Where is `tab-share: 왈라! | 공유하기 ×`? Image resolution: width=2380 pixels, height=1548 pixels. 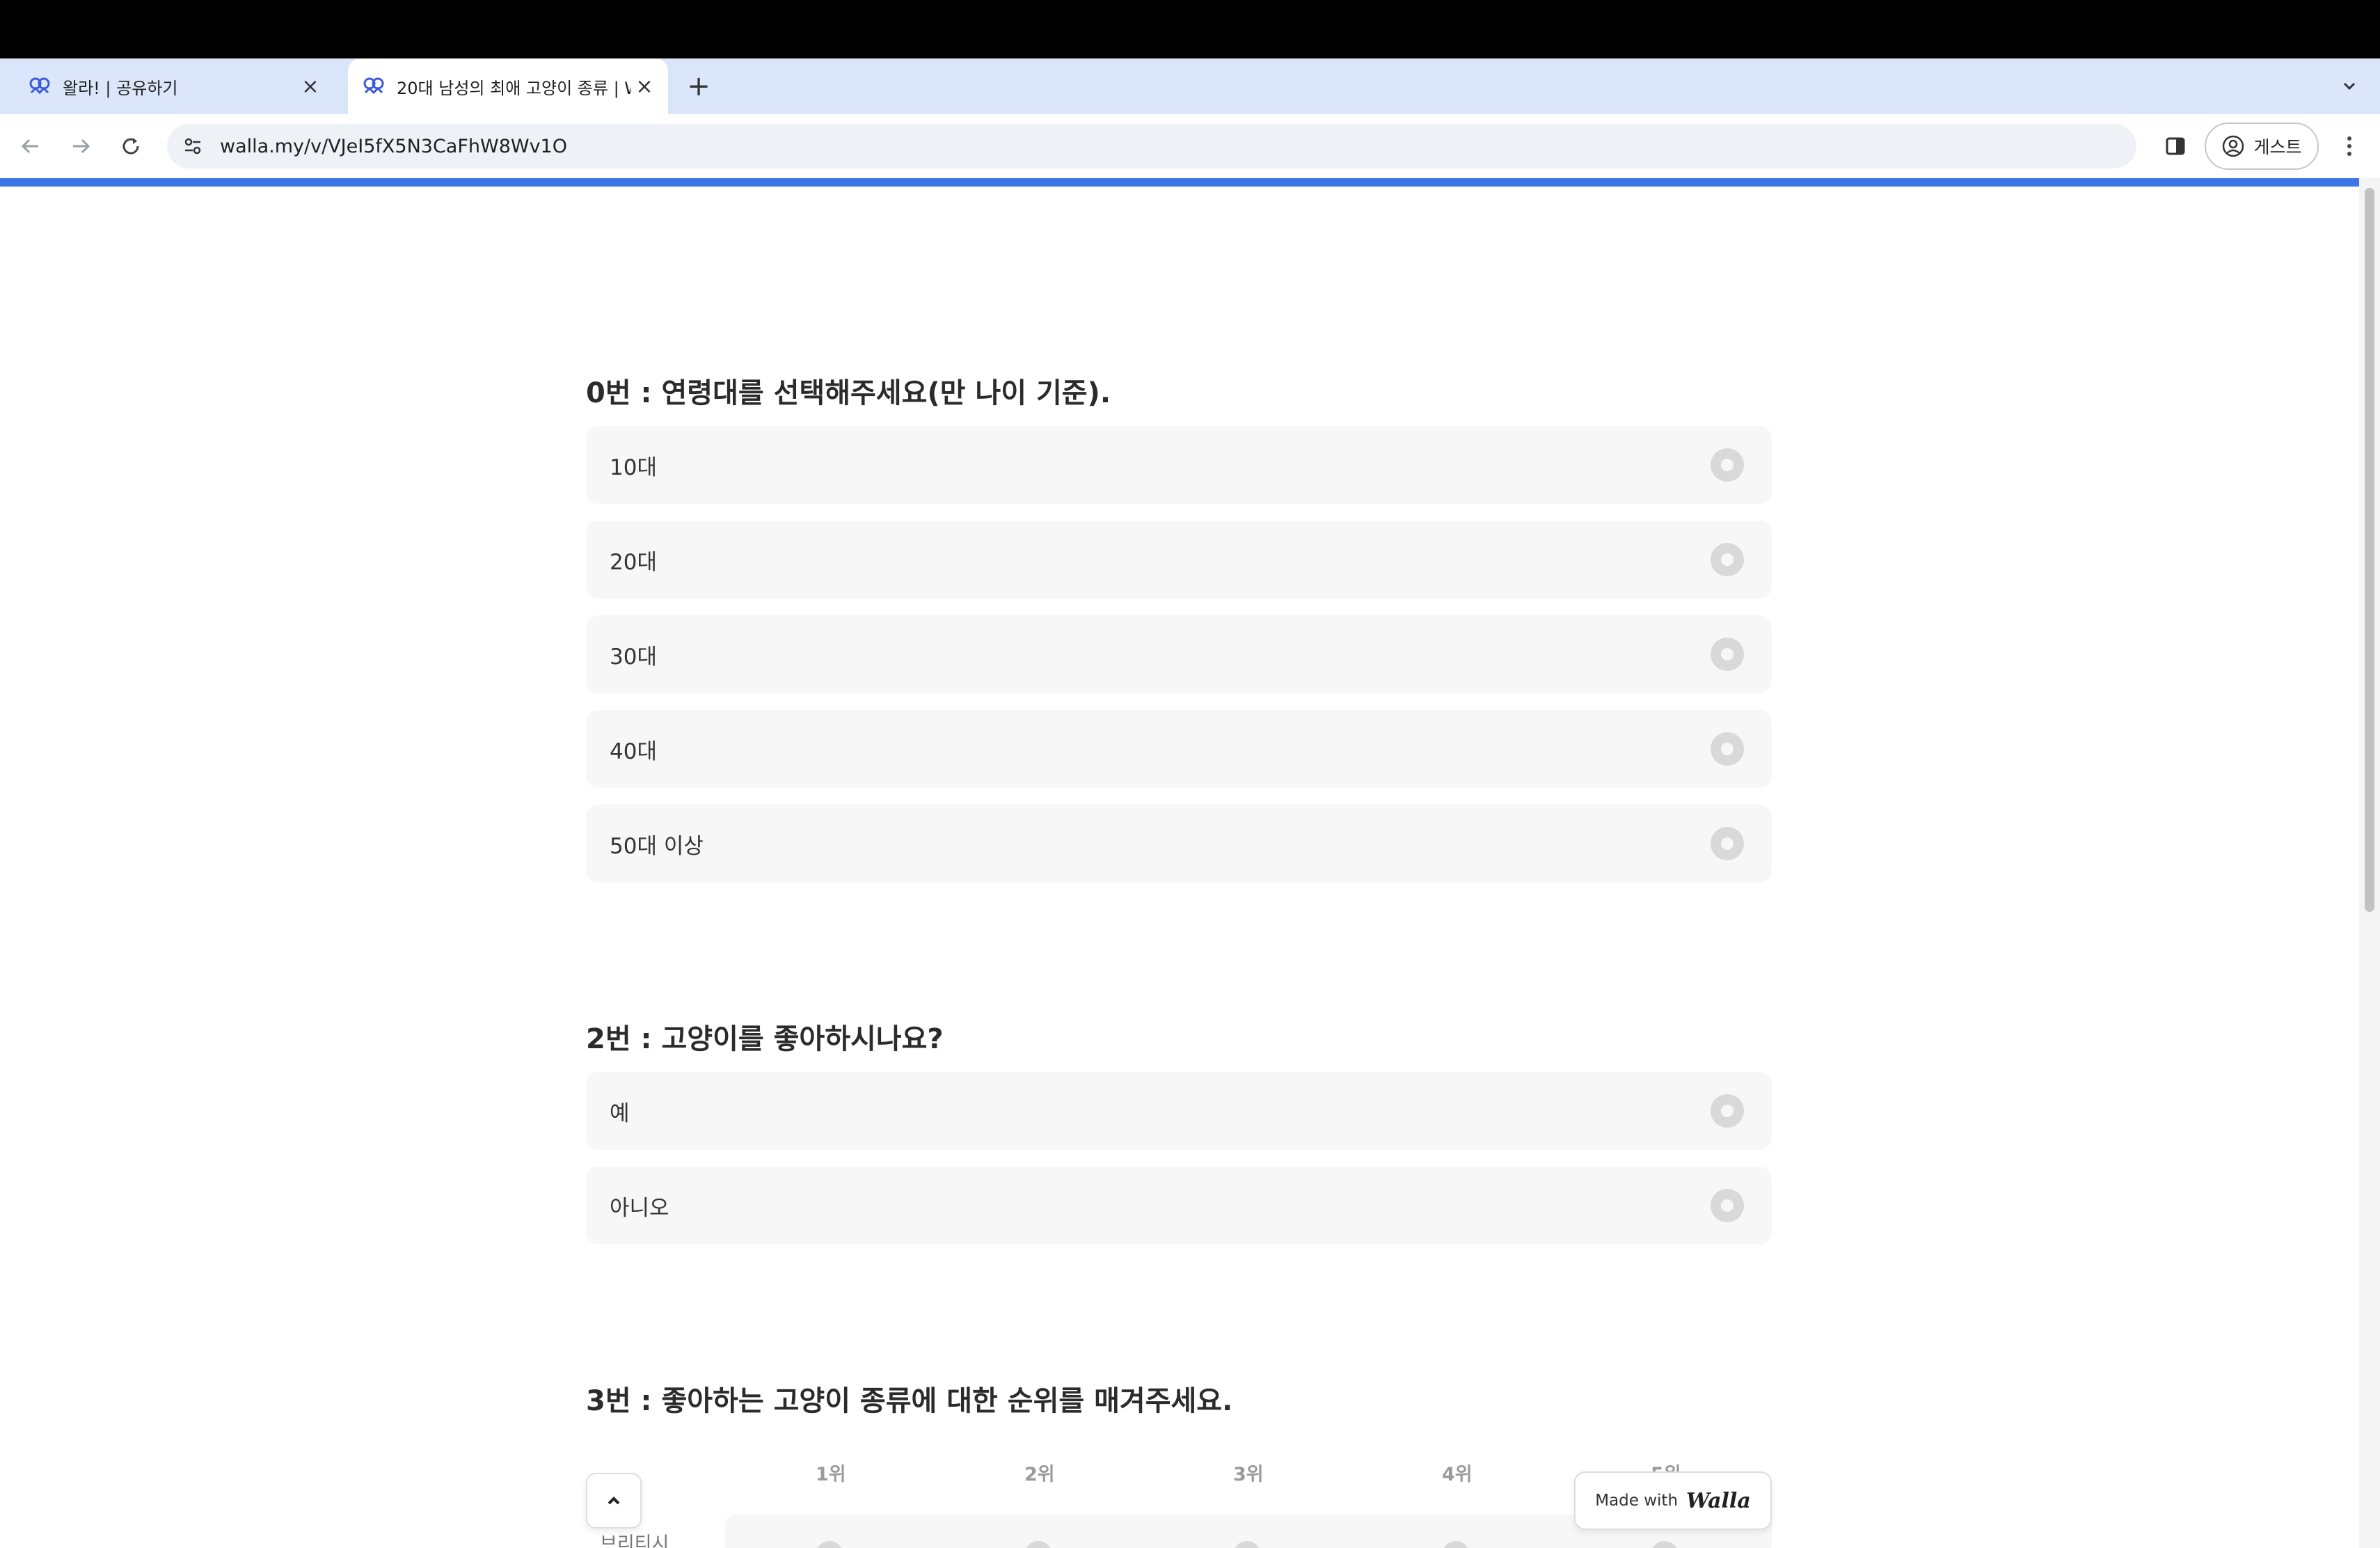 tab-share: 왈라! | 공유하기 × is located at coordinates (174, 86).